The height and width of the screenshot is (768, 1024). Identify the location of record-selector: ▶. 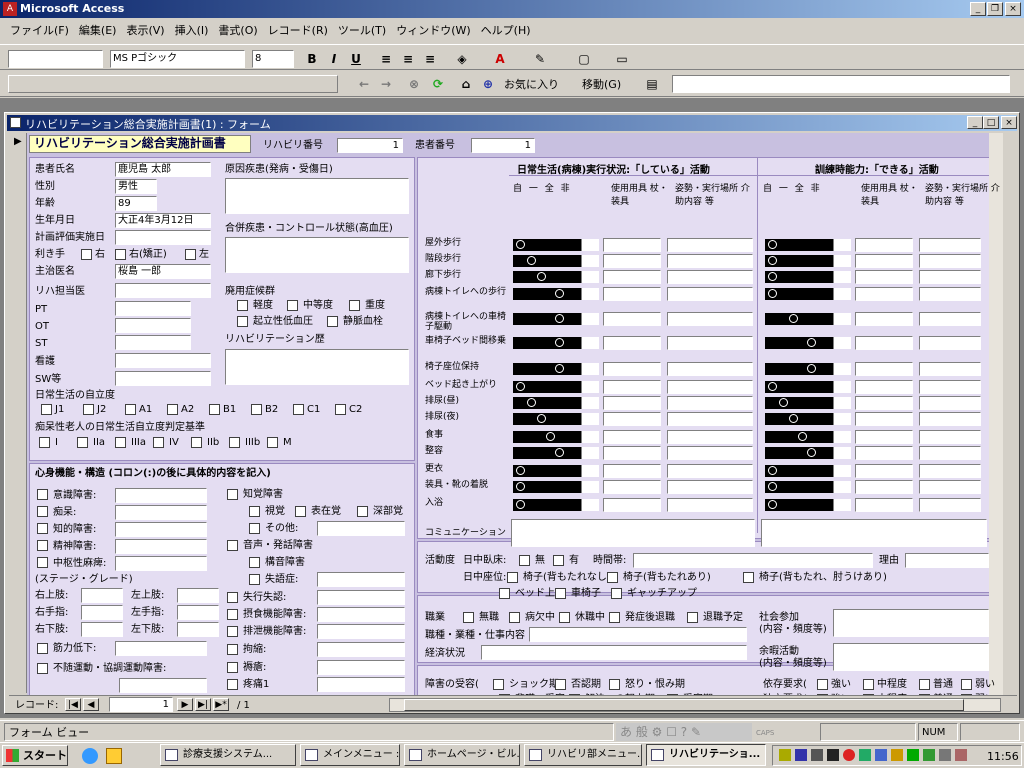
(18, 413).